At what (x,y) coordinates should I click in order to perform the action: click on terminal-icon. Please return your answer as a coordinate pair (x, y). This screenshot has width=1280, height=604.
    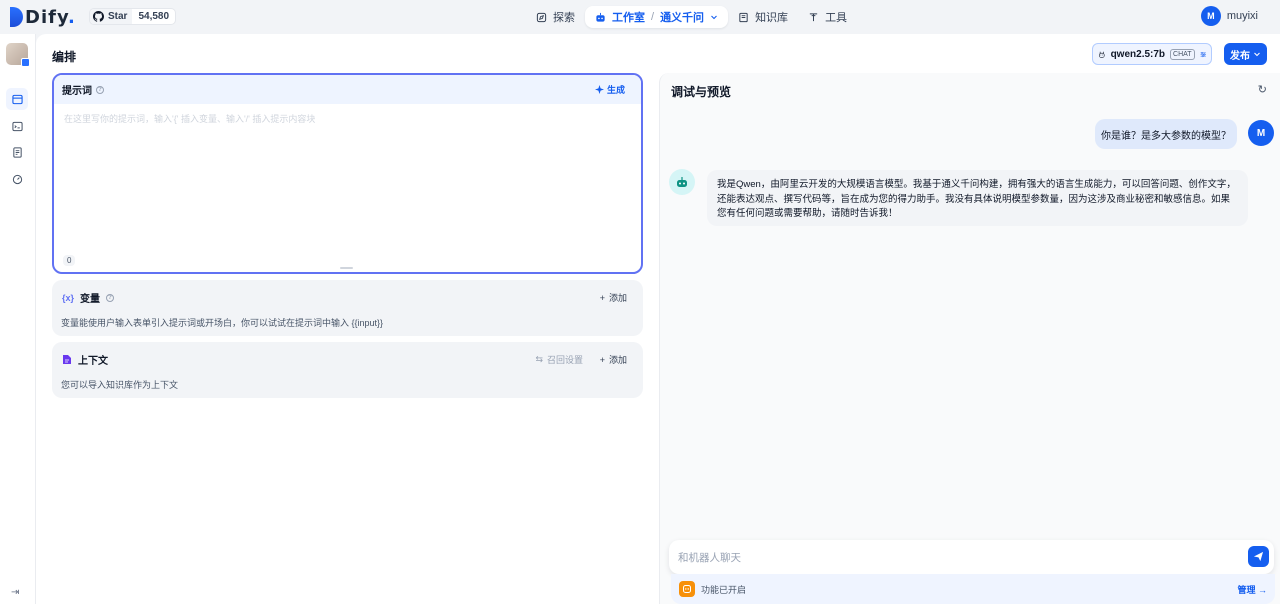
    Looking at the image, I should click on (17, 126).